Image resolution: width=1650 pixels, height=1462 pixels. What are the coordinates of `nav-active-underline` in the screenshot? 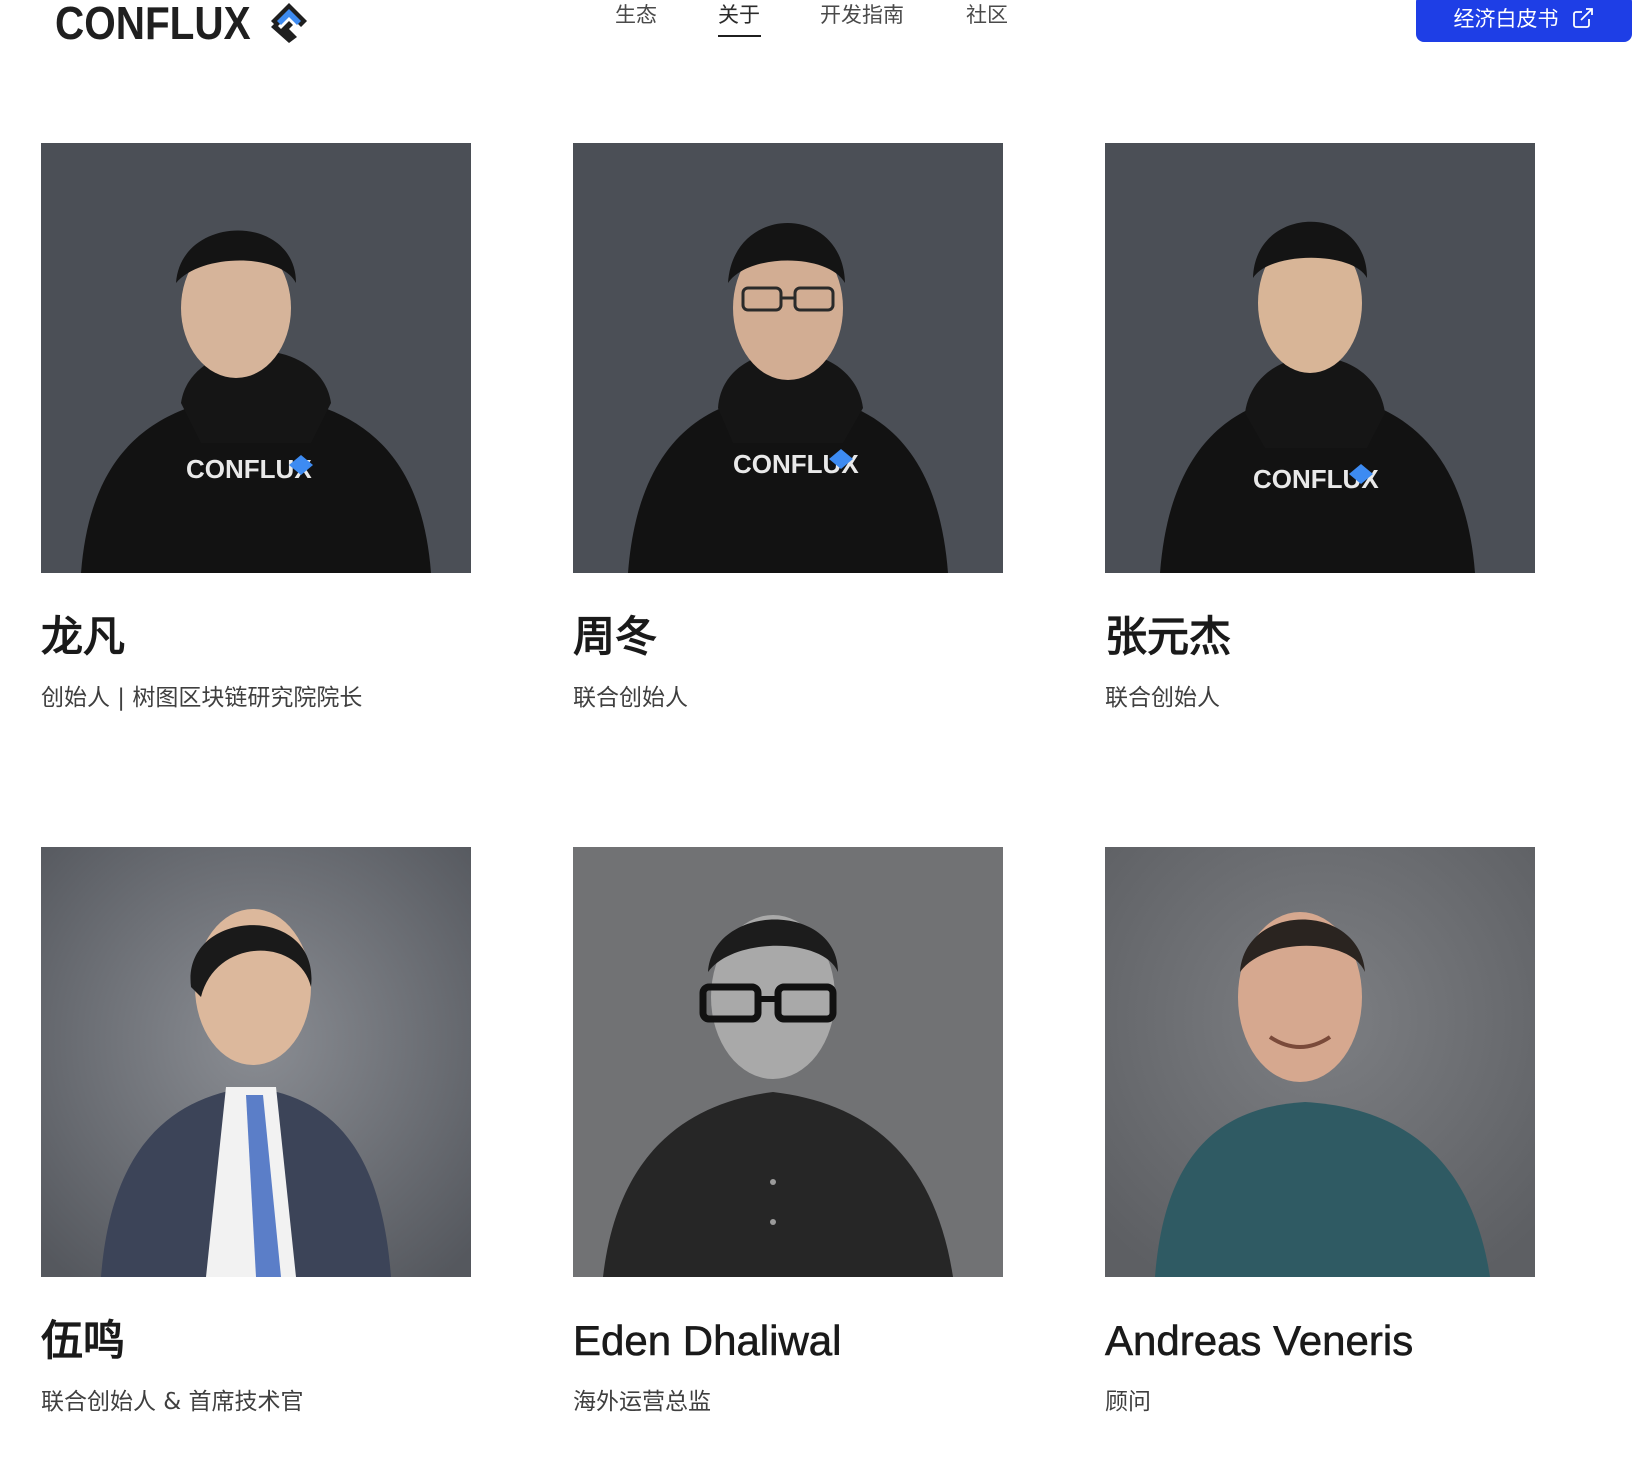 It's located at (739, 36).